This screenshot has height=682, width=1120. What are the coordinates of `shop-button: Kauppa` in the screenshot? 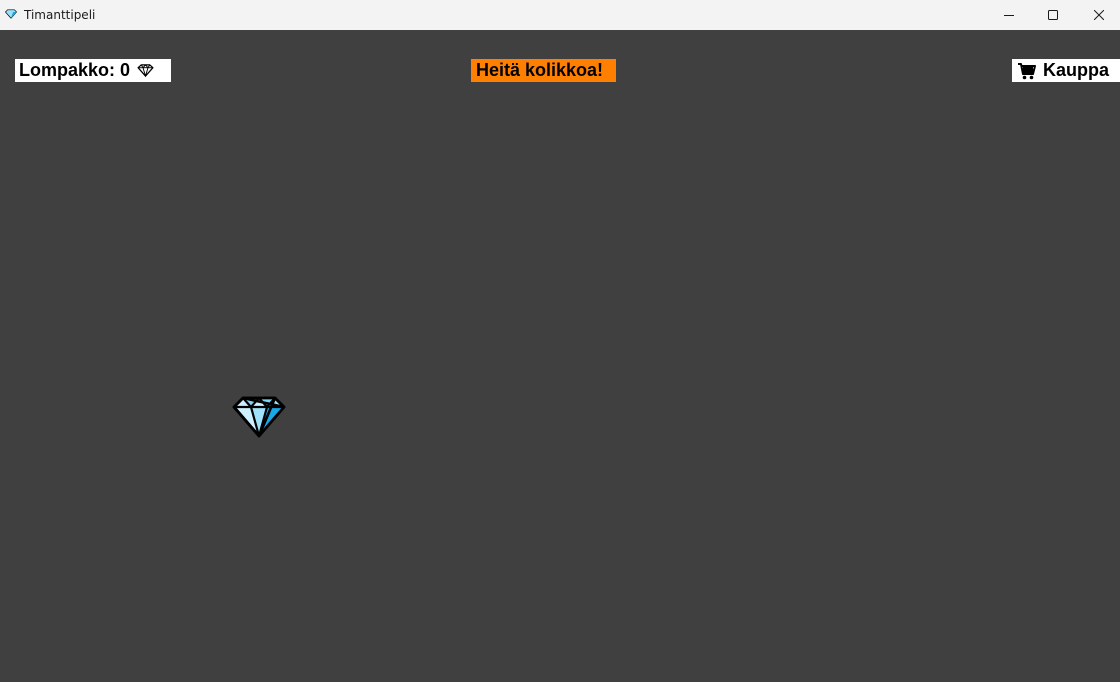 It's located at (1066, 70).